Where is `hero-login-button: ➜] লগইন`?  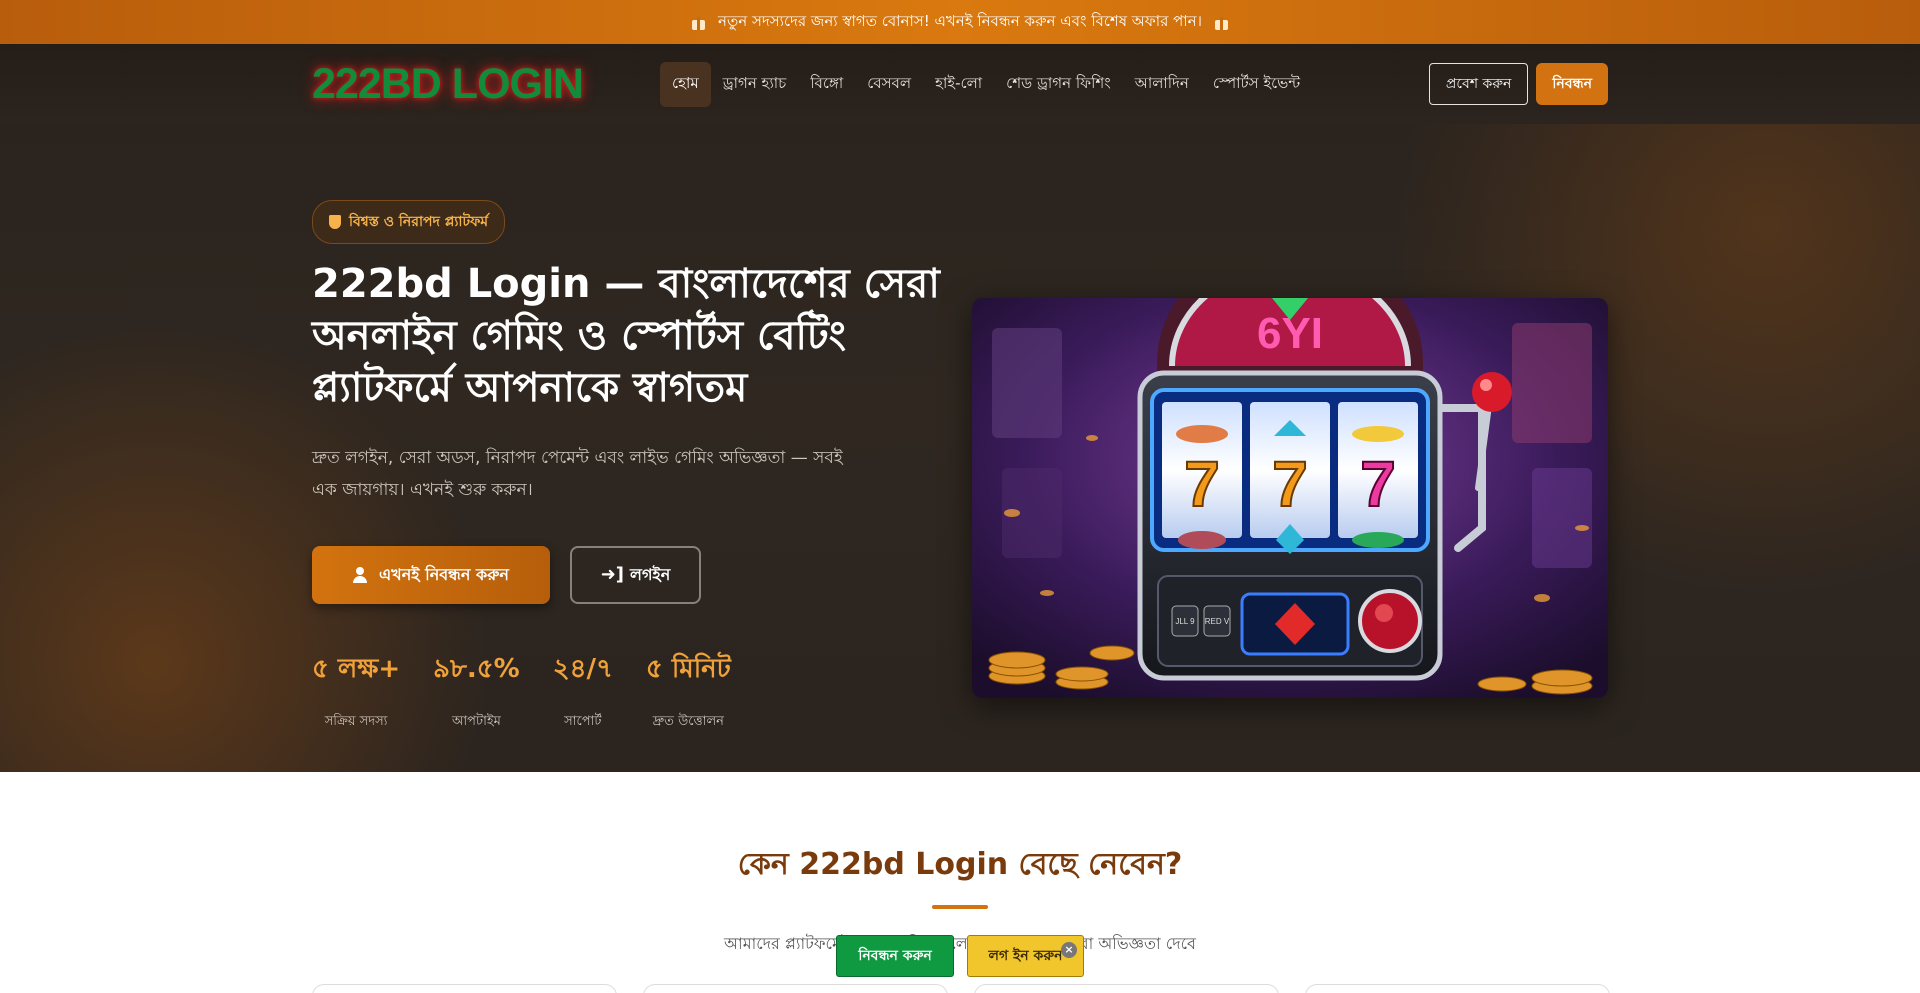
hero-login-button: ➜] লগইন is located at coordinates (635, 575).